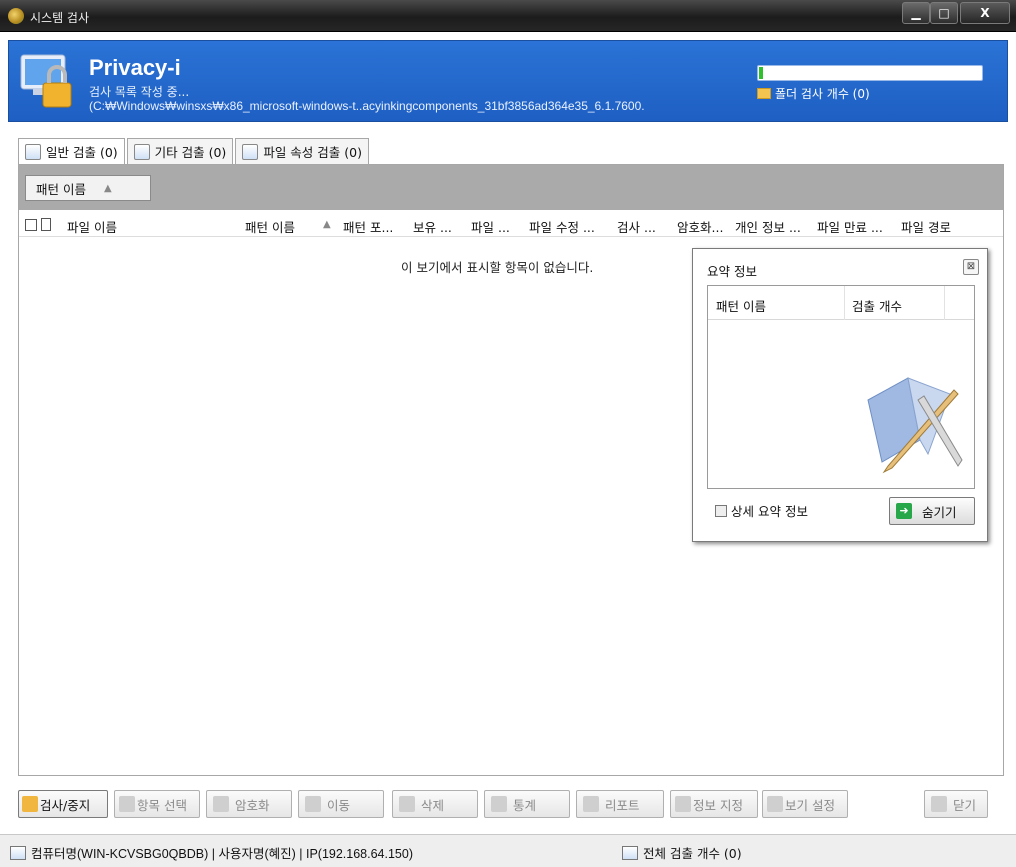 This screenshot has height=867, width=1016. What do you see at coordinates (965, 805) in the screenshot?
I see `close-label: 닫기` at bounding box center [965, 805].